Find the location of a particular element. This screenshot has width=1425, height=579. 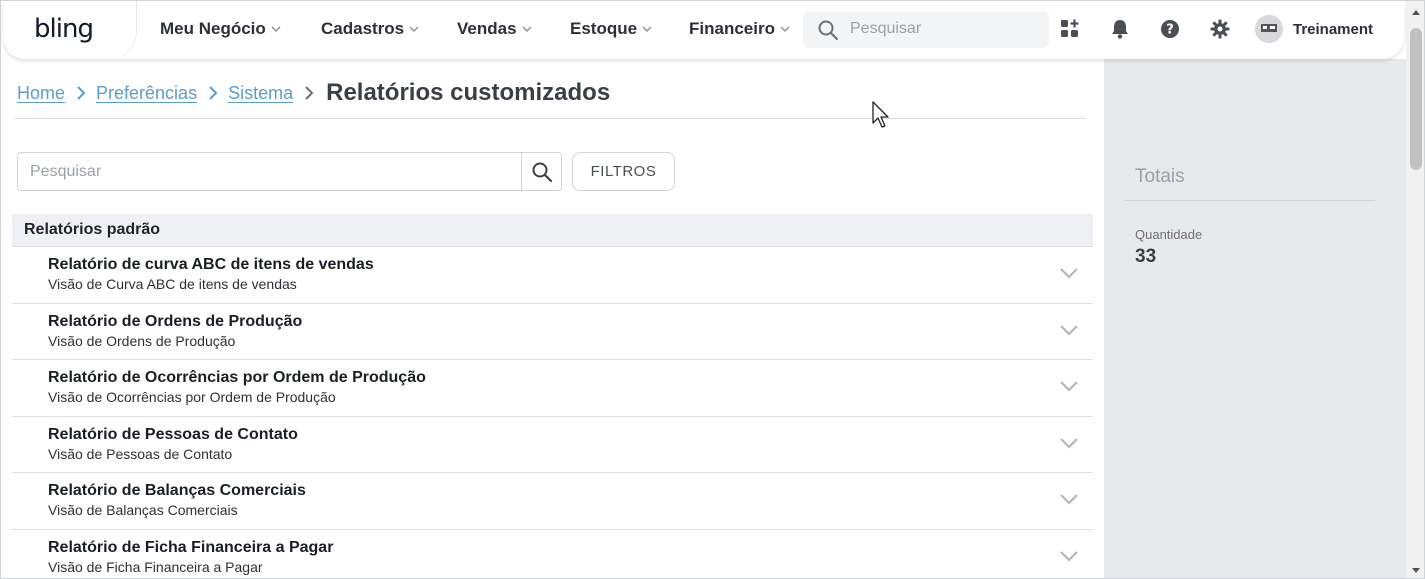

user-name: Treinament is located at coordinates (1333, 29).